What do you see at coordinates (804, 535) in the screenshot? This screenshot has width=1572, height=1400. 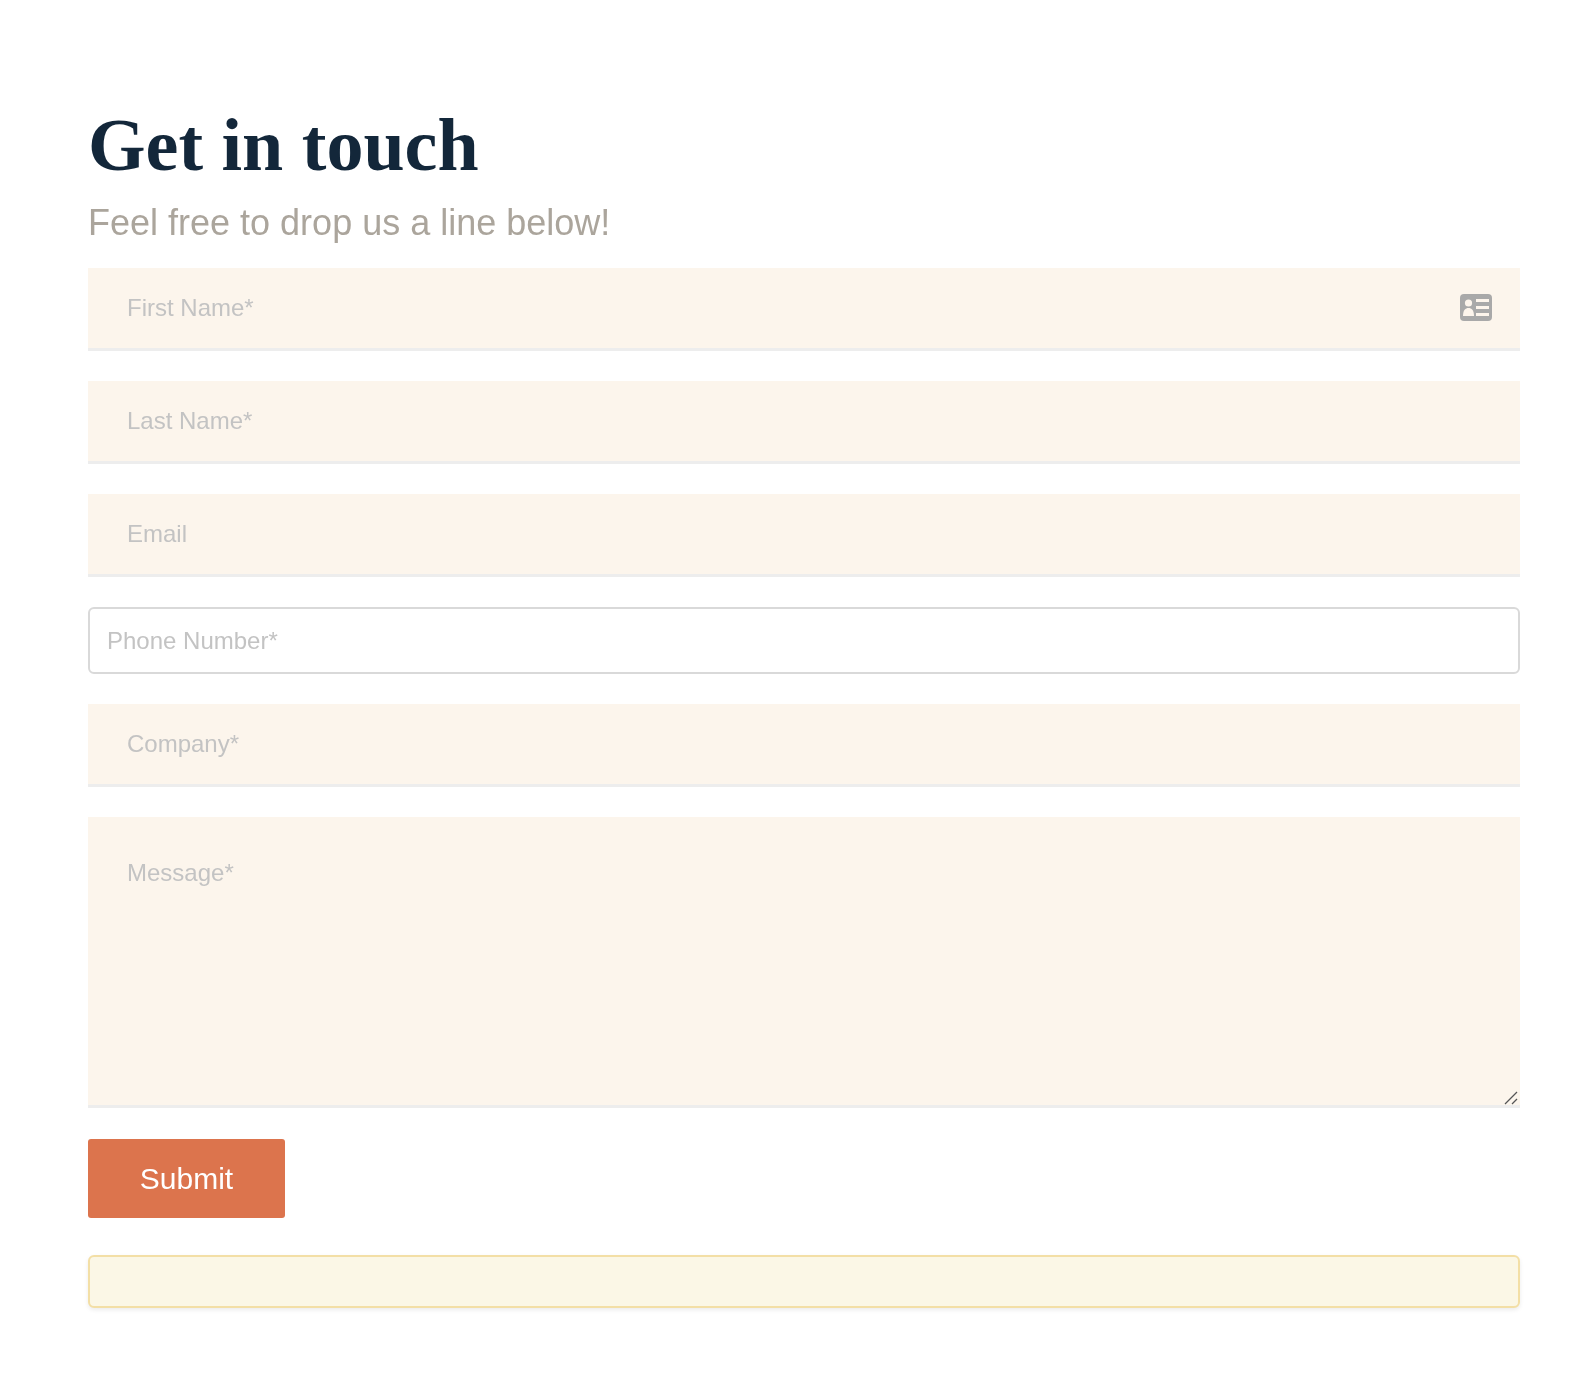 I see `input-field: Email` at bounding box center [804, 535].